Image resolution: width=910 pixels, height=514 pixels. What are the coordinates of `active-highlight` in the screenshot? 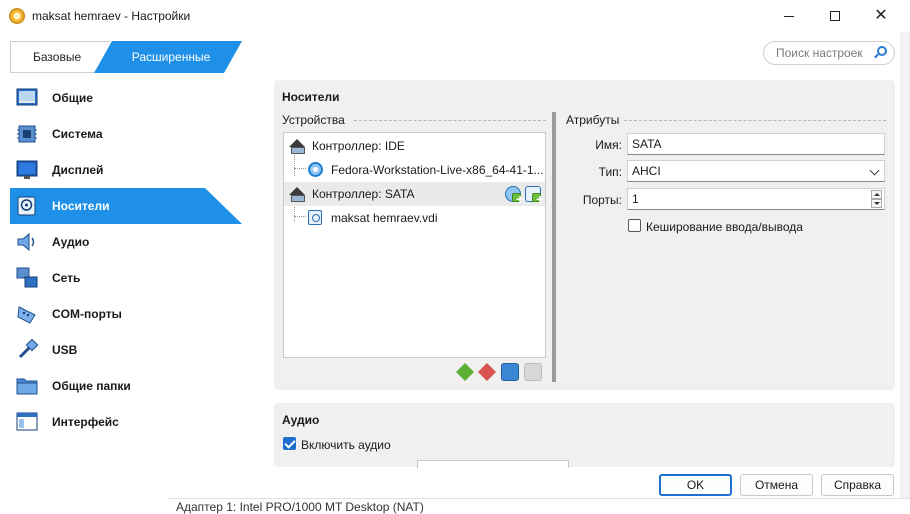 It's located at (126, 206).